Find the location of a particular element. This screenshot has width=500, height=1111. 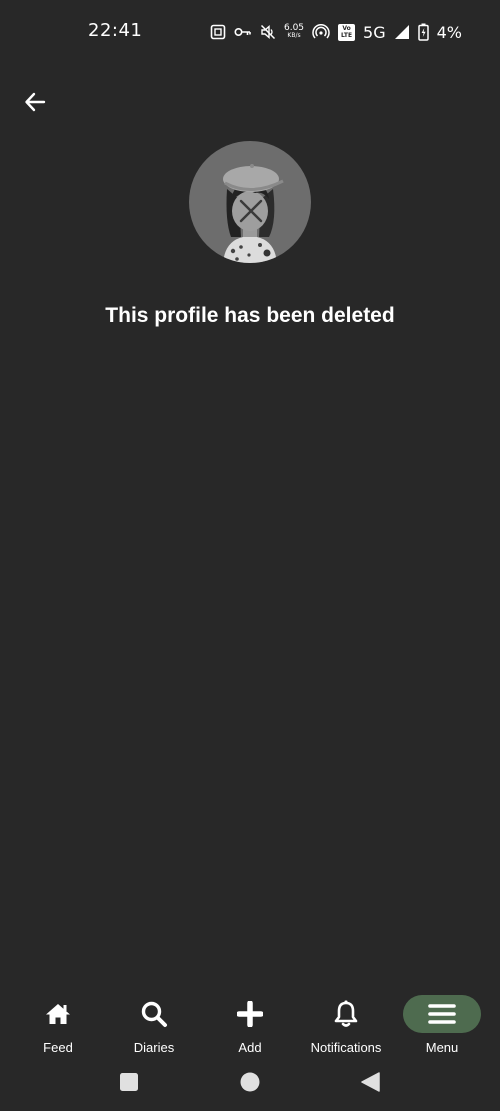

nav-item-notifications: Notifications is located at coordinates (346, 1023).